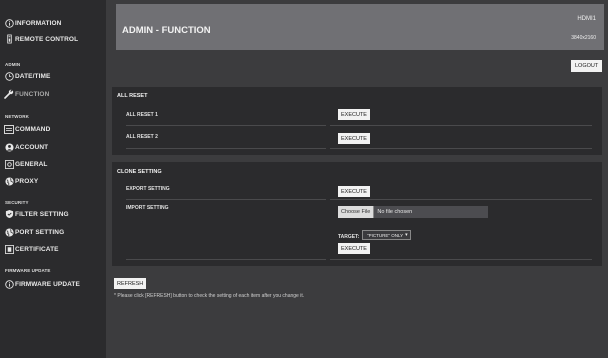 The width and height of the screenshot is (608, 358). I want to click on target-select-value: "PICTURE" ONLY, so click(385, 235).